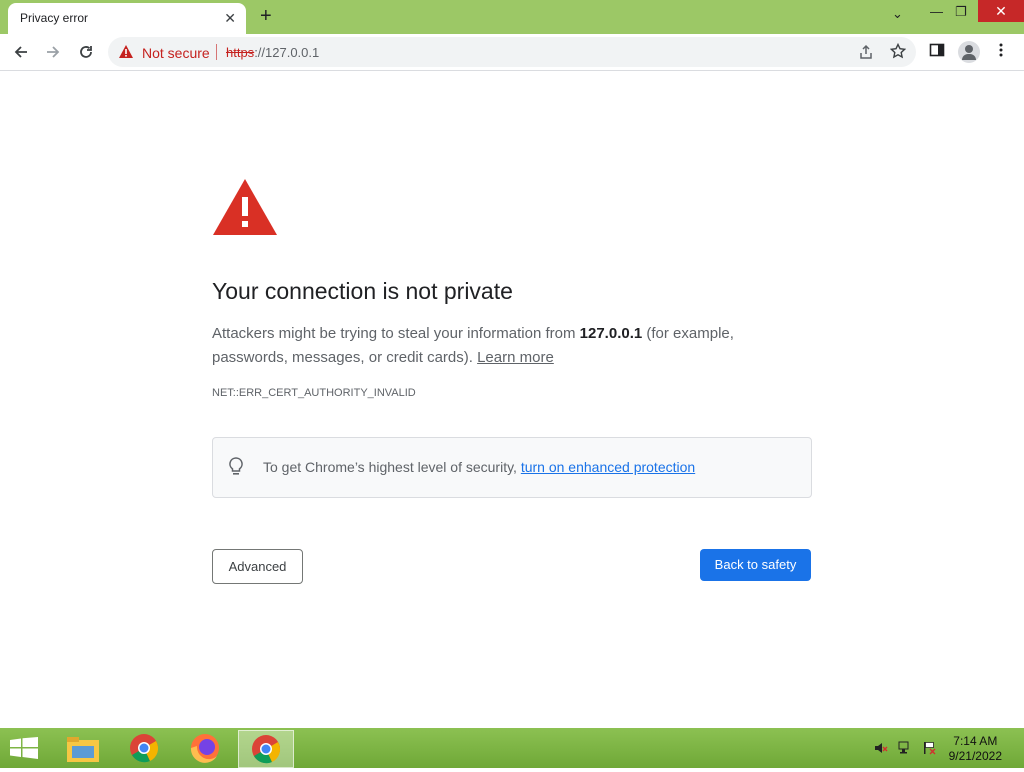 The width and height of the screenshot is (1024, 772). Describe the element at coordinates (257, 566) in the screenshot. I see `advanced-button: Advanced` at that location.